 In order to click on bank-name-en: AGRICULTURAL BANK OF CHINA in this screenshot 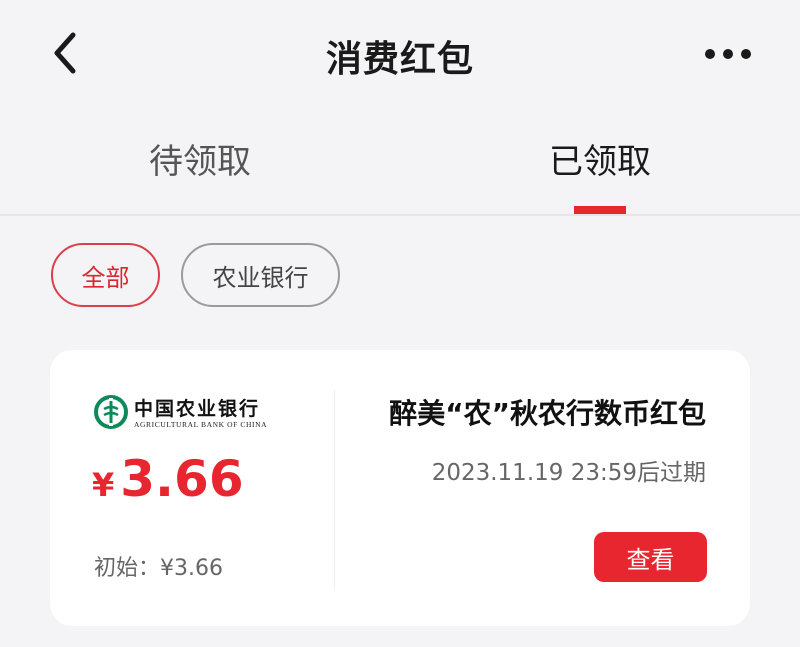, I will do `click(201, 424)`.